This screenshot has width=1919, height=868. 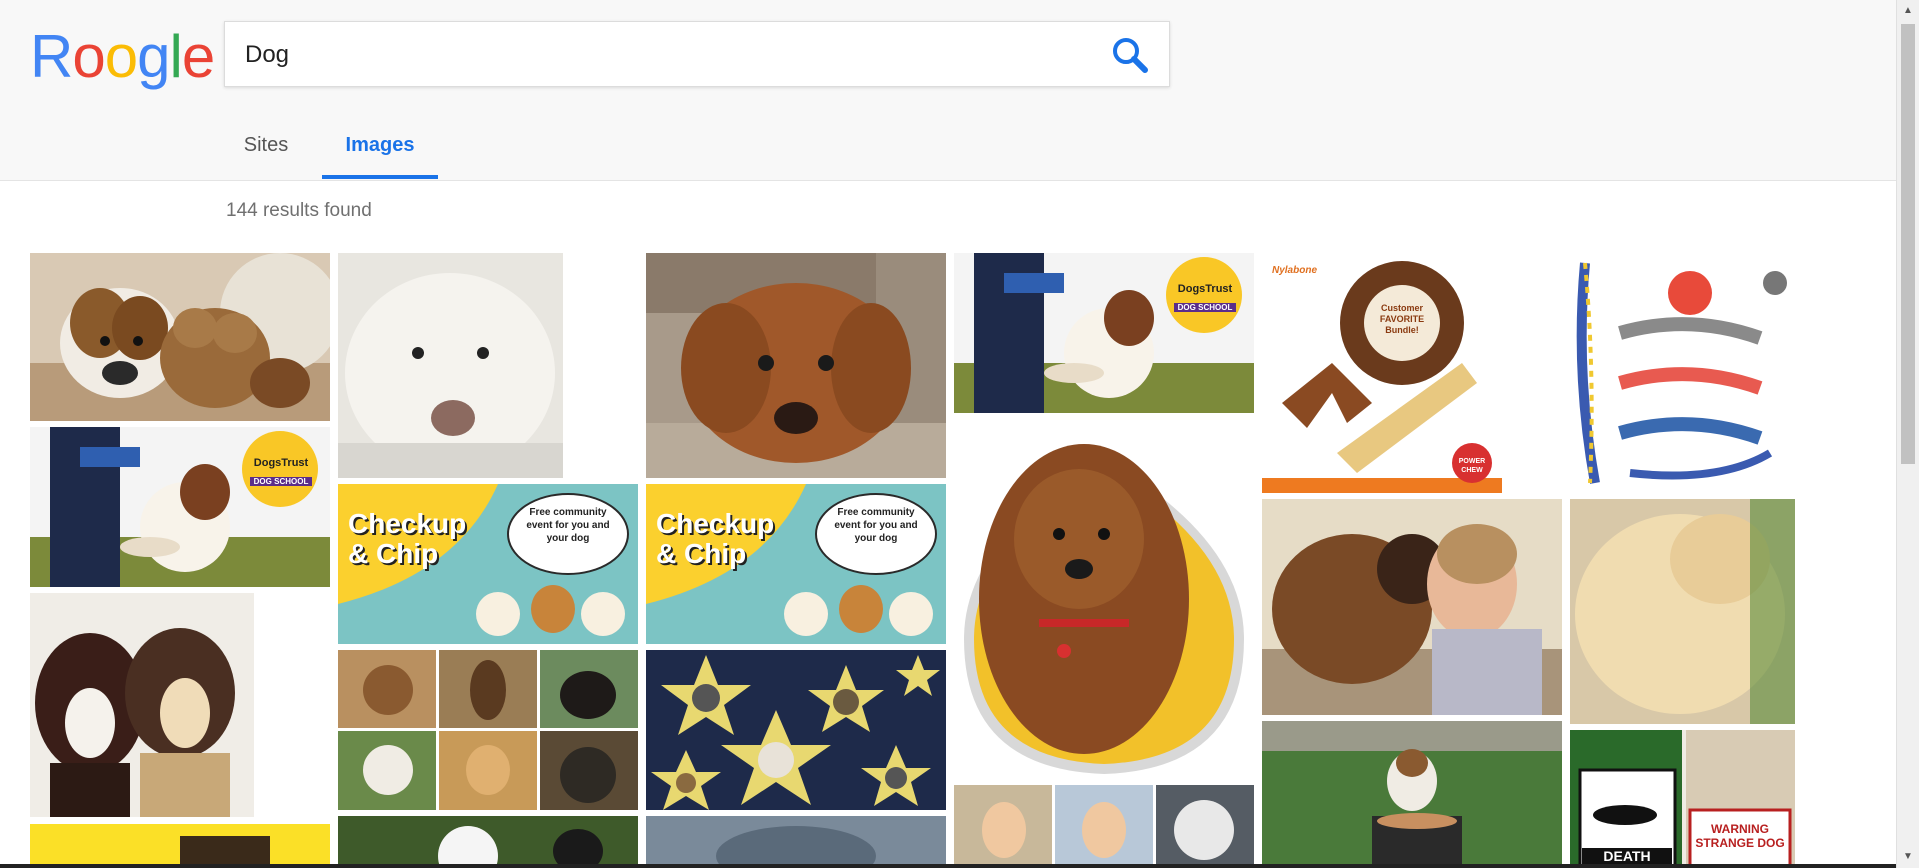 I want to click on logo-letter: R, so click(x=51, y=56).